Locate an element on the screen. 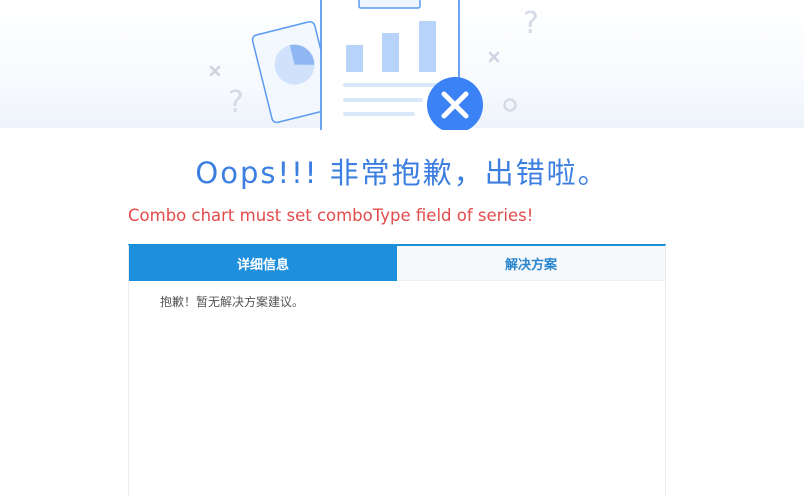 This screenshot has width=804, height=495. detail-text: 抱歉！暂无解决方案建议。 is located at coordinates (232, 302).